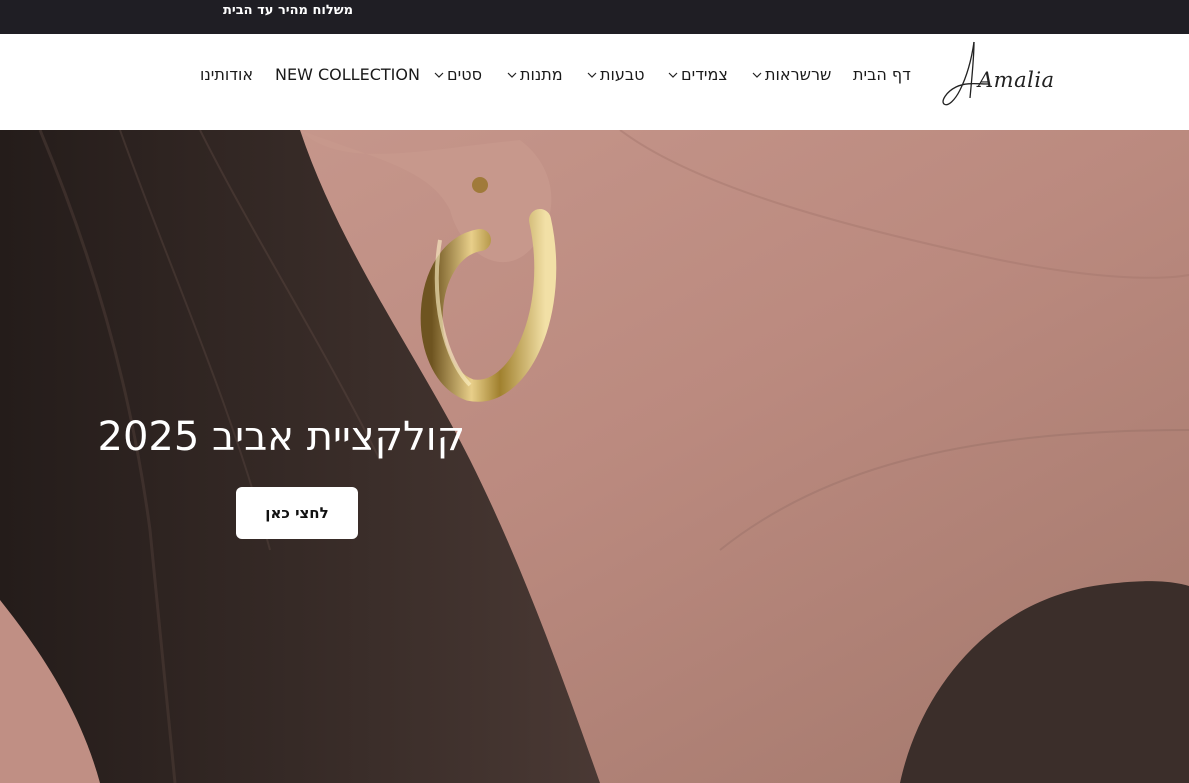 The width and height of the screenshot is (1189, 783). What do you see at coordinates (281, 437) in the screenshot?
I see `hero-title: קולקציית אביב 2025` at bounding box center [281, 437].